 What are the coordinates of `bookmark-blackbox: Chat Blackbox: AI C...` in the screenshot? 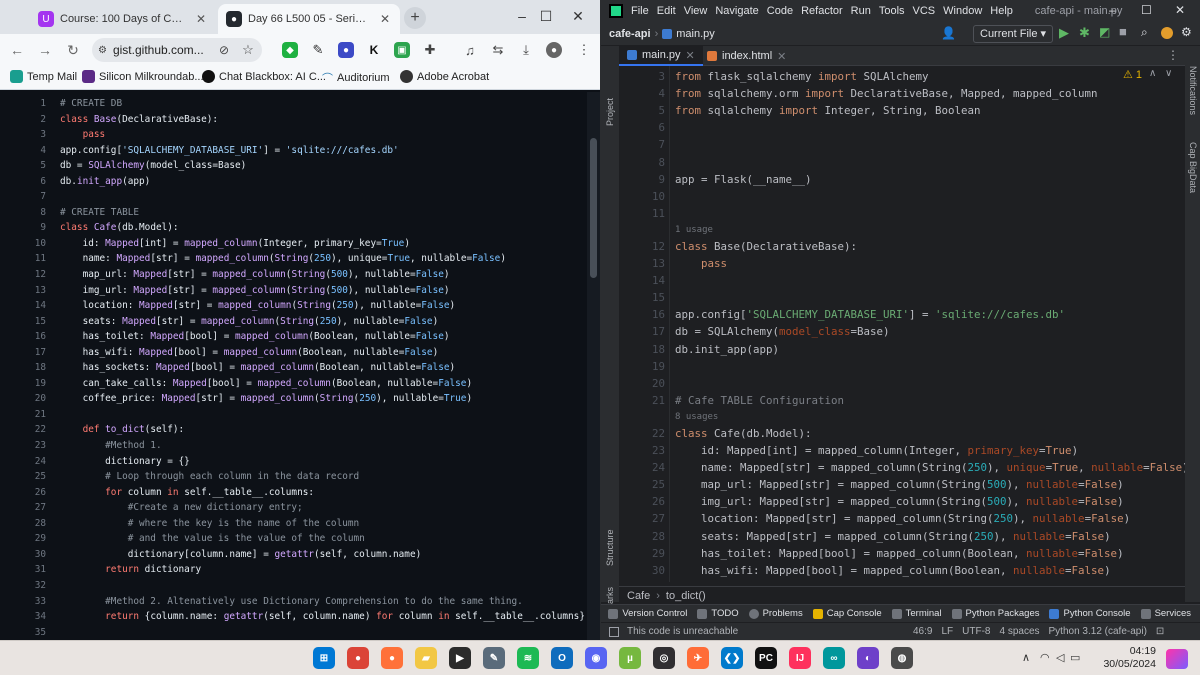 It's located at (264, 76).